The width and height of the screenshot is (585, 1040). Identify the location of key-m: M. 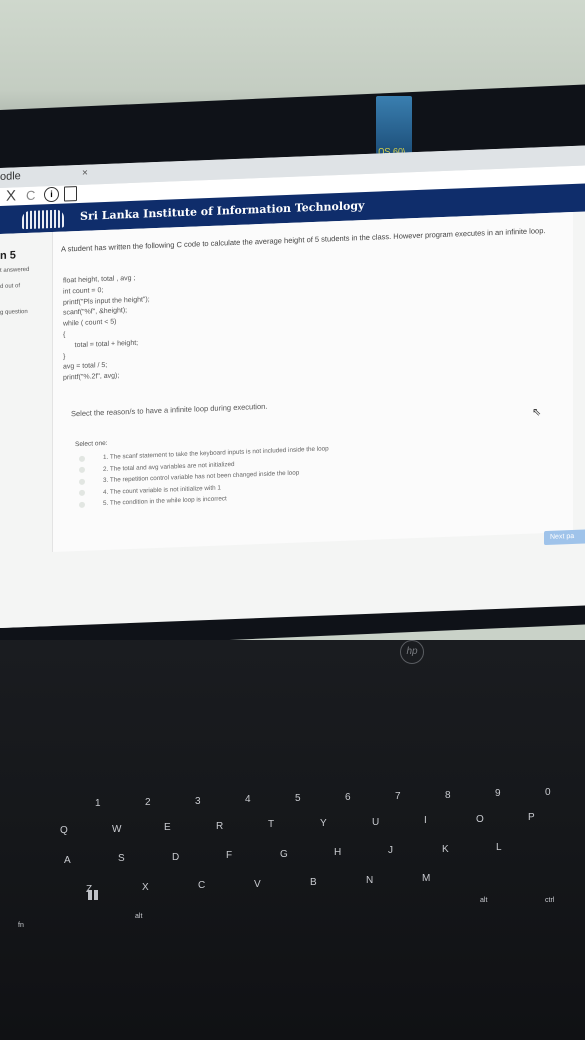
(426, 878).